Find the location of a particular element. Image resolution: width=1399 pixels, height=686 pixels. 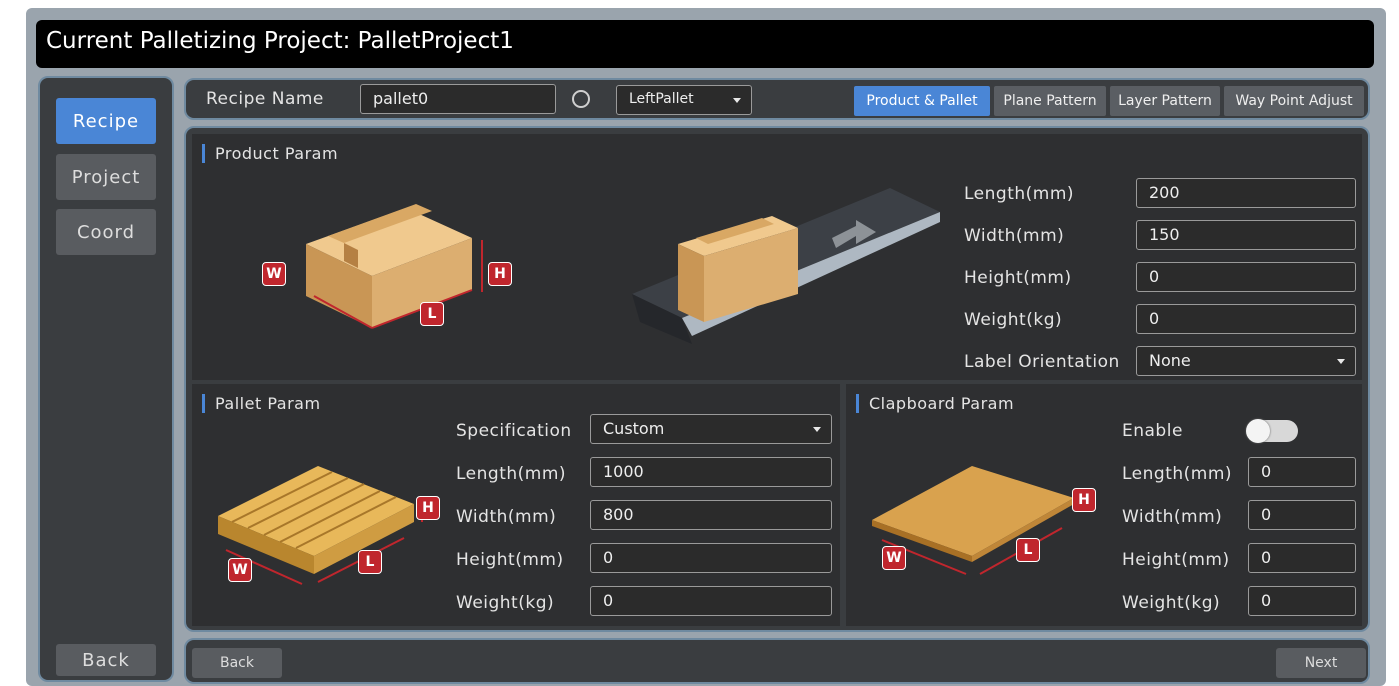

product-height-input: 0 is located at coordinates (1246, 277).